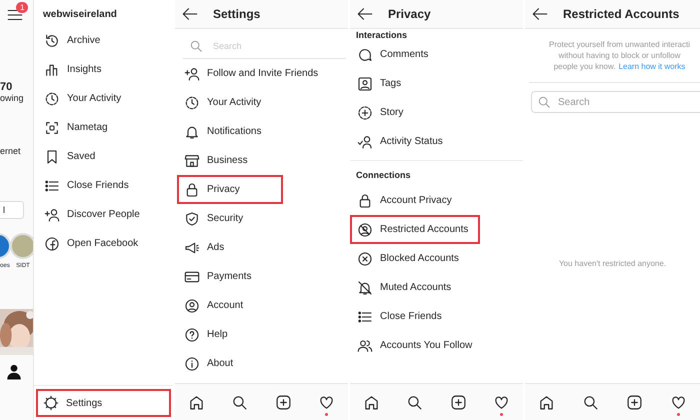  I want to click on account-icon, so click(192, 306).